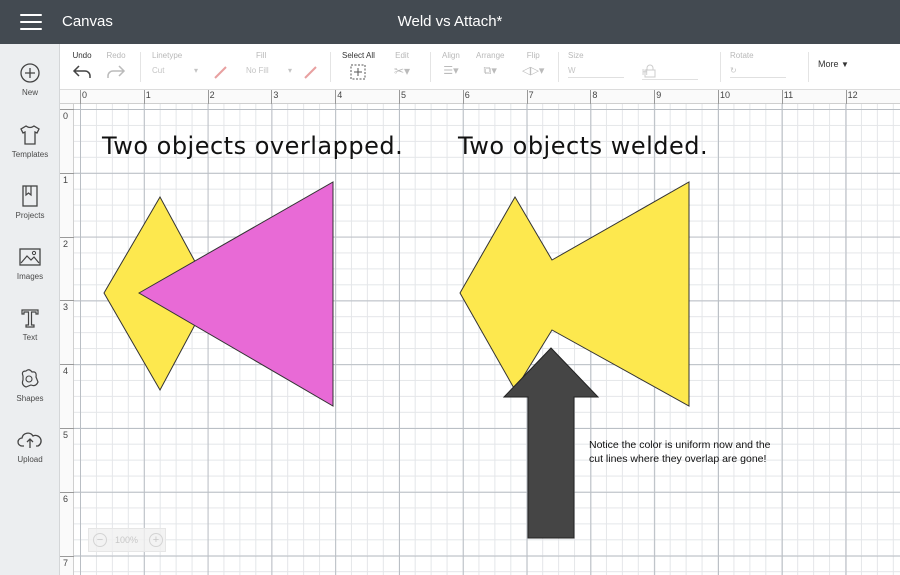  Describe the element at coordinates (758, 71) in the screenshot. I see `rotate-field: ↻` at that location.